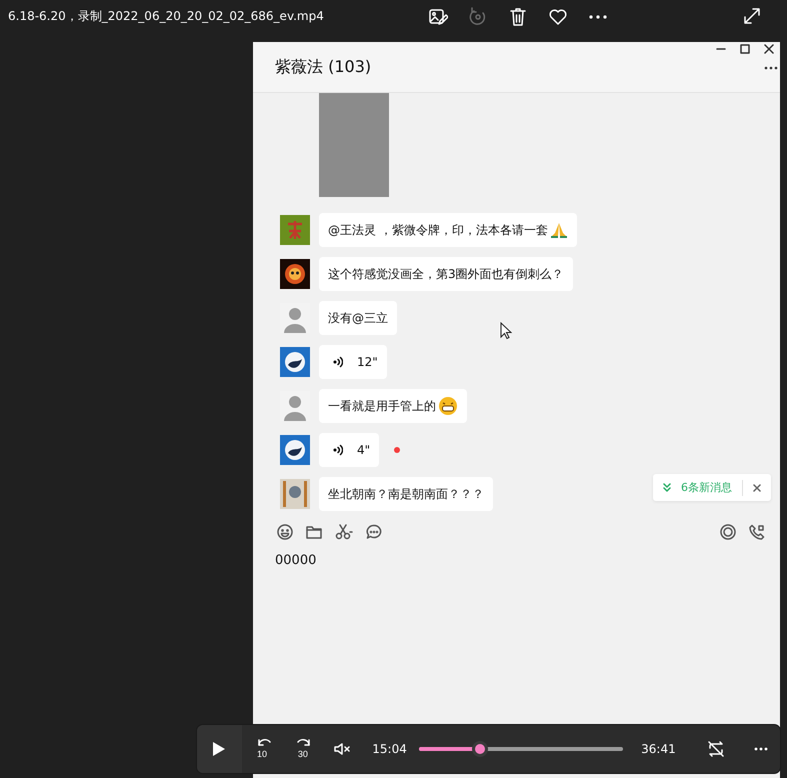 This screenshot has width=787, height=778. What do you see at coordinates (295, 274) in the screenshot?
I see `fire-avatar` at bounding box center [295, 274].